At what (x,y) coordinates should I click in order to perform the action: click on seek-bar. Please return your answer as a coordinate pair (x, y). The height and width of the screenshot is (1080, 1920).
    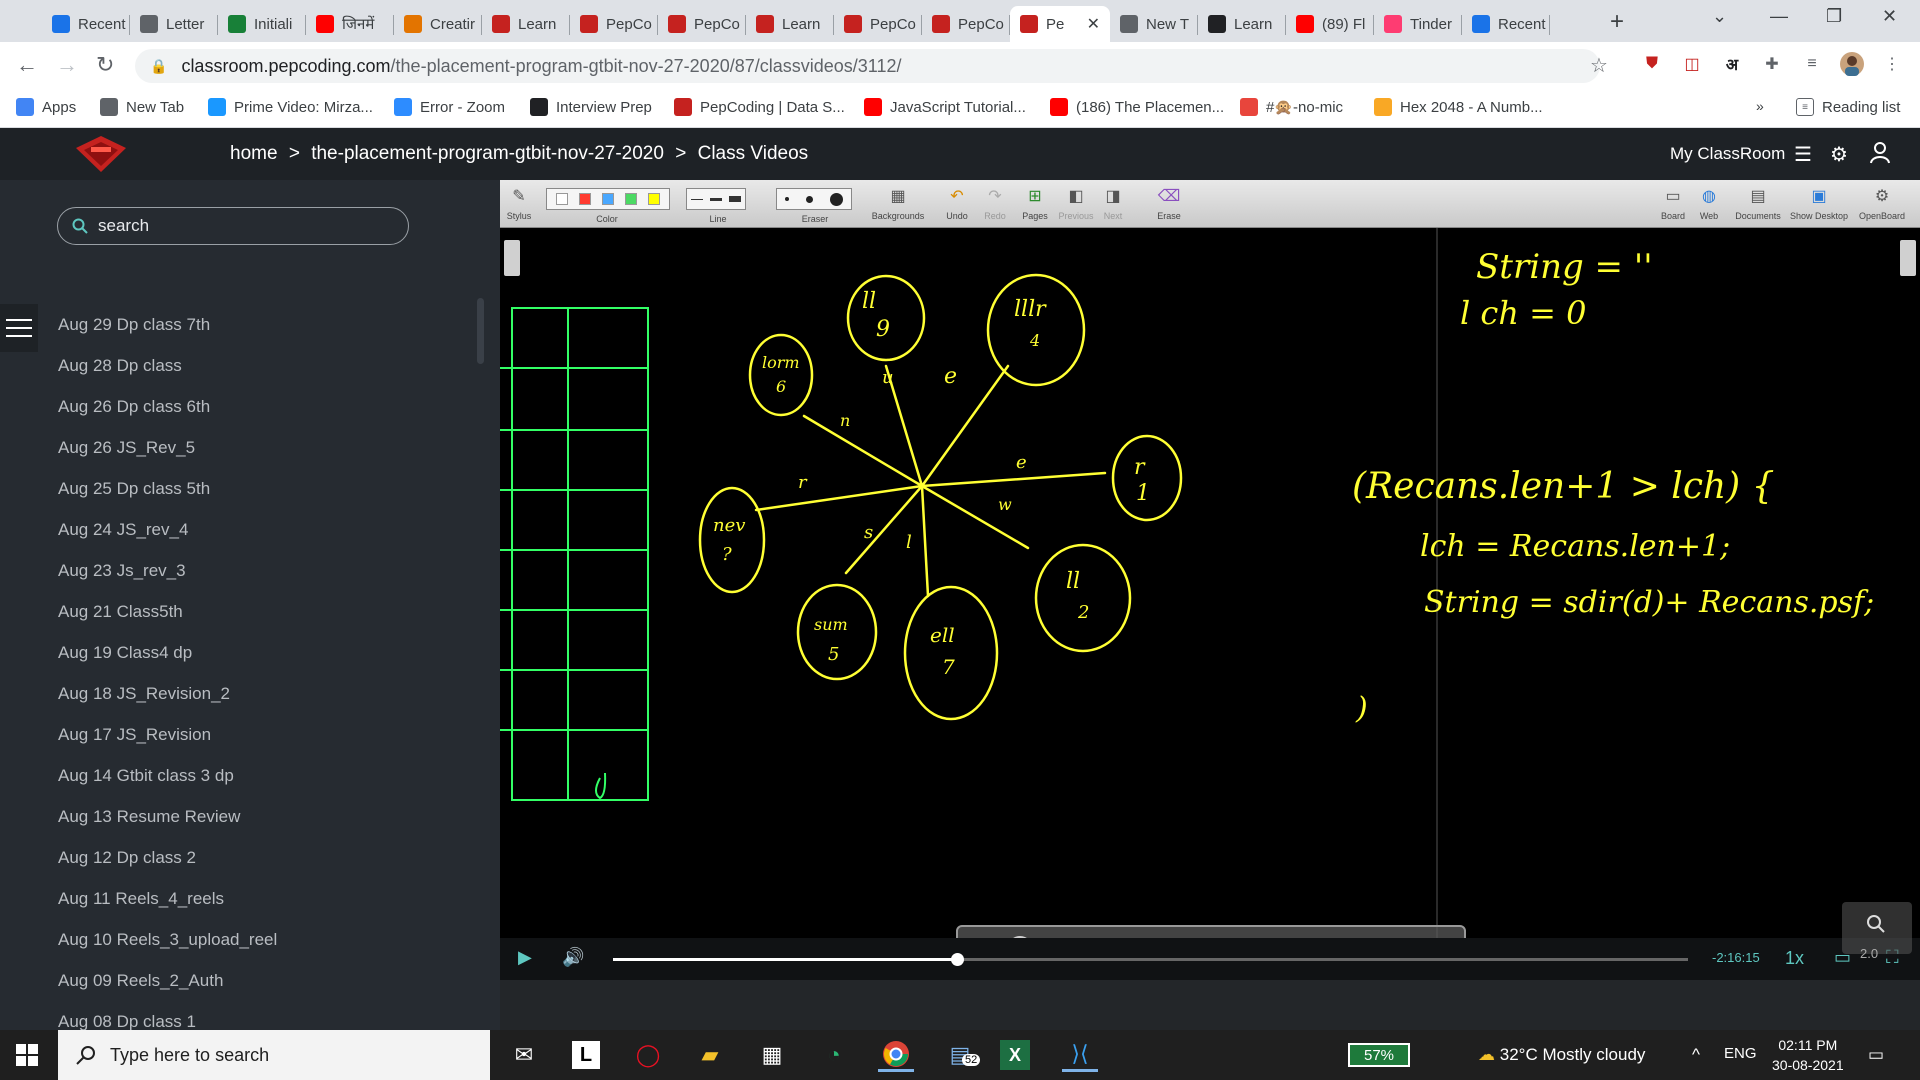
    Looking at the image, I should click on (1150, 959).